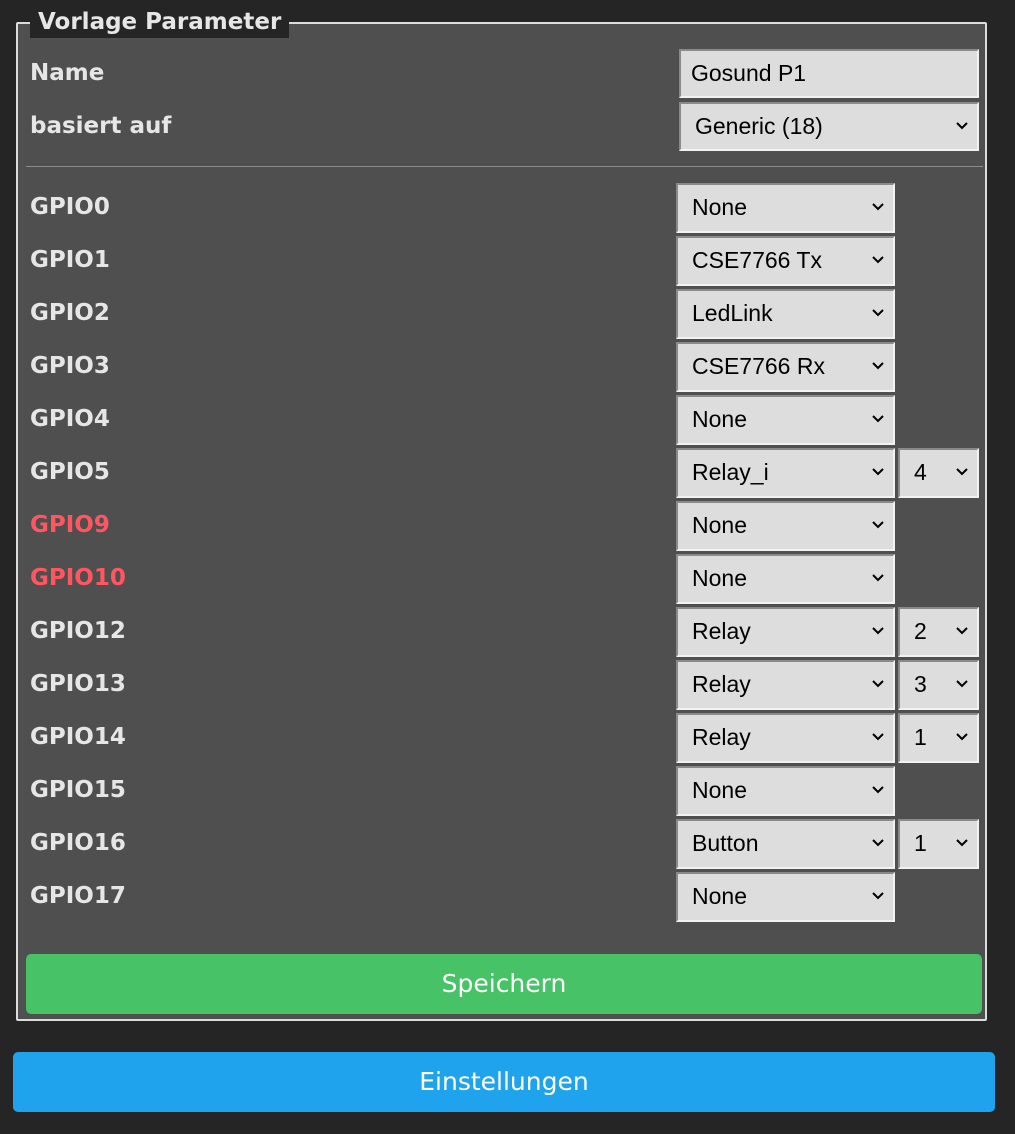 The image size is (1015, 1134). What do you see at coordinates (938, 632) in the screenshot?
I see `gpio-index-select: 2` at bounding box center [938, 632].